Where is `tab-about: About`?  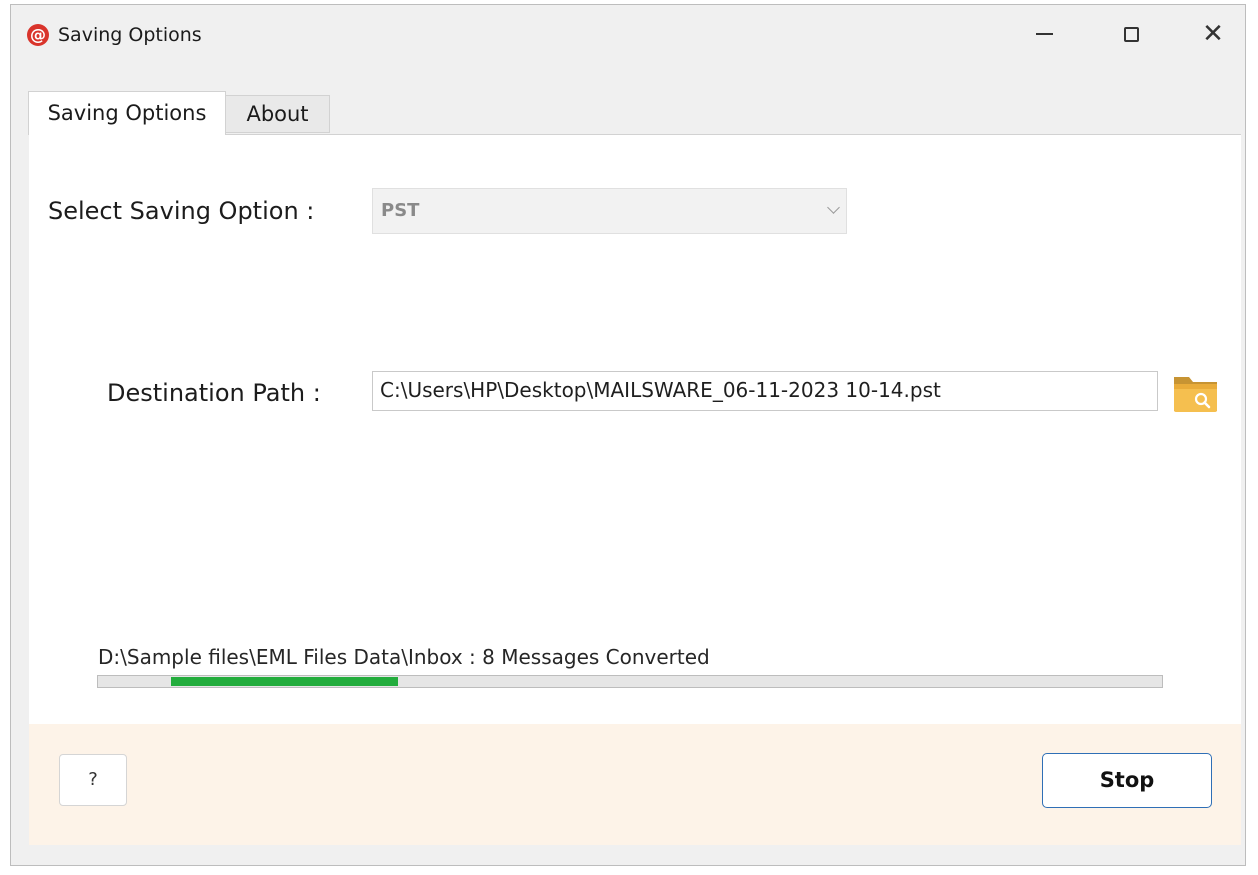 tab-about: About is located at coordinates (278, 114).